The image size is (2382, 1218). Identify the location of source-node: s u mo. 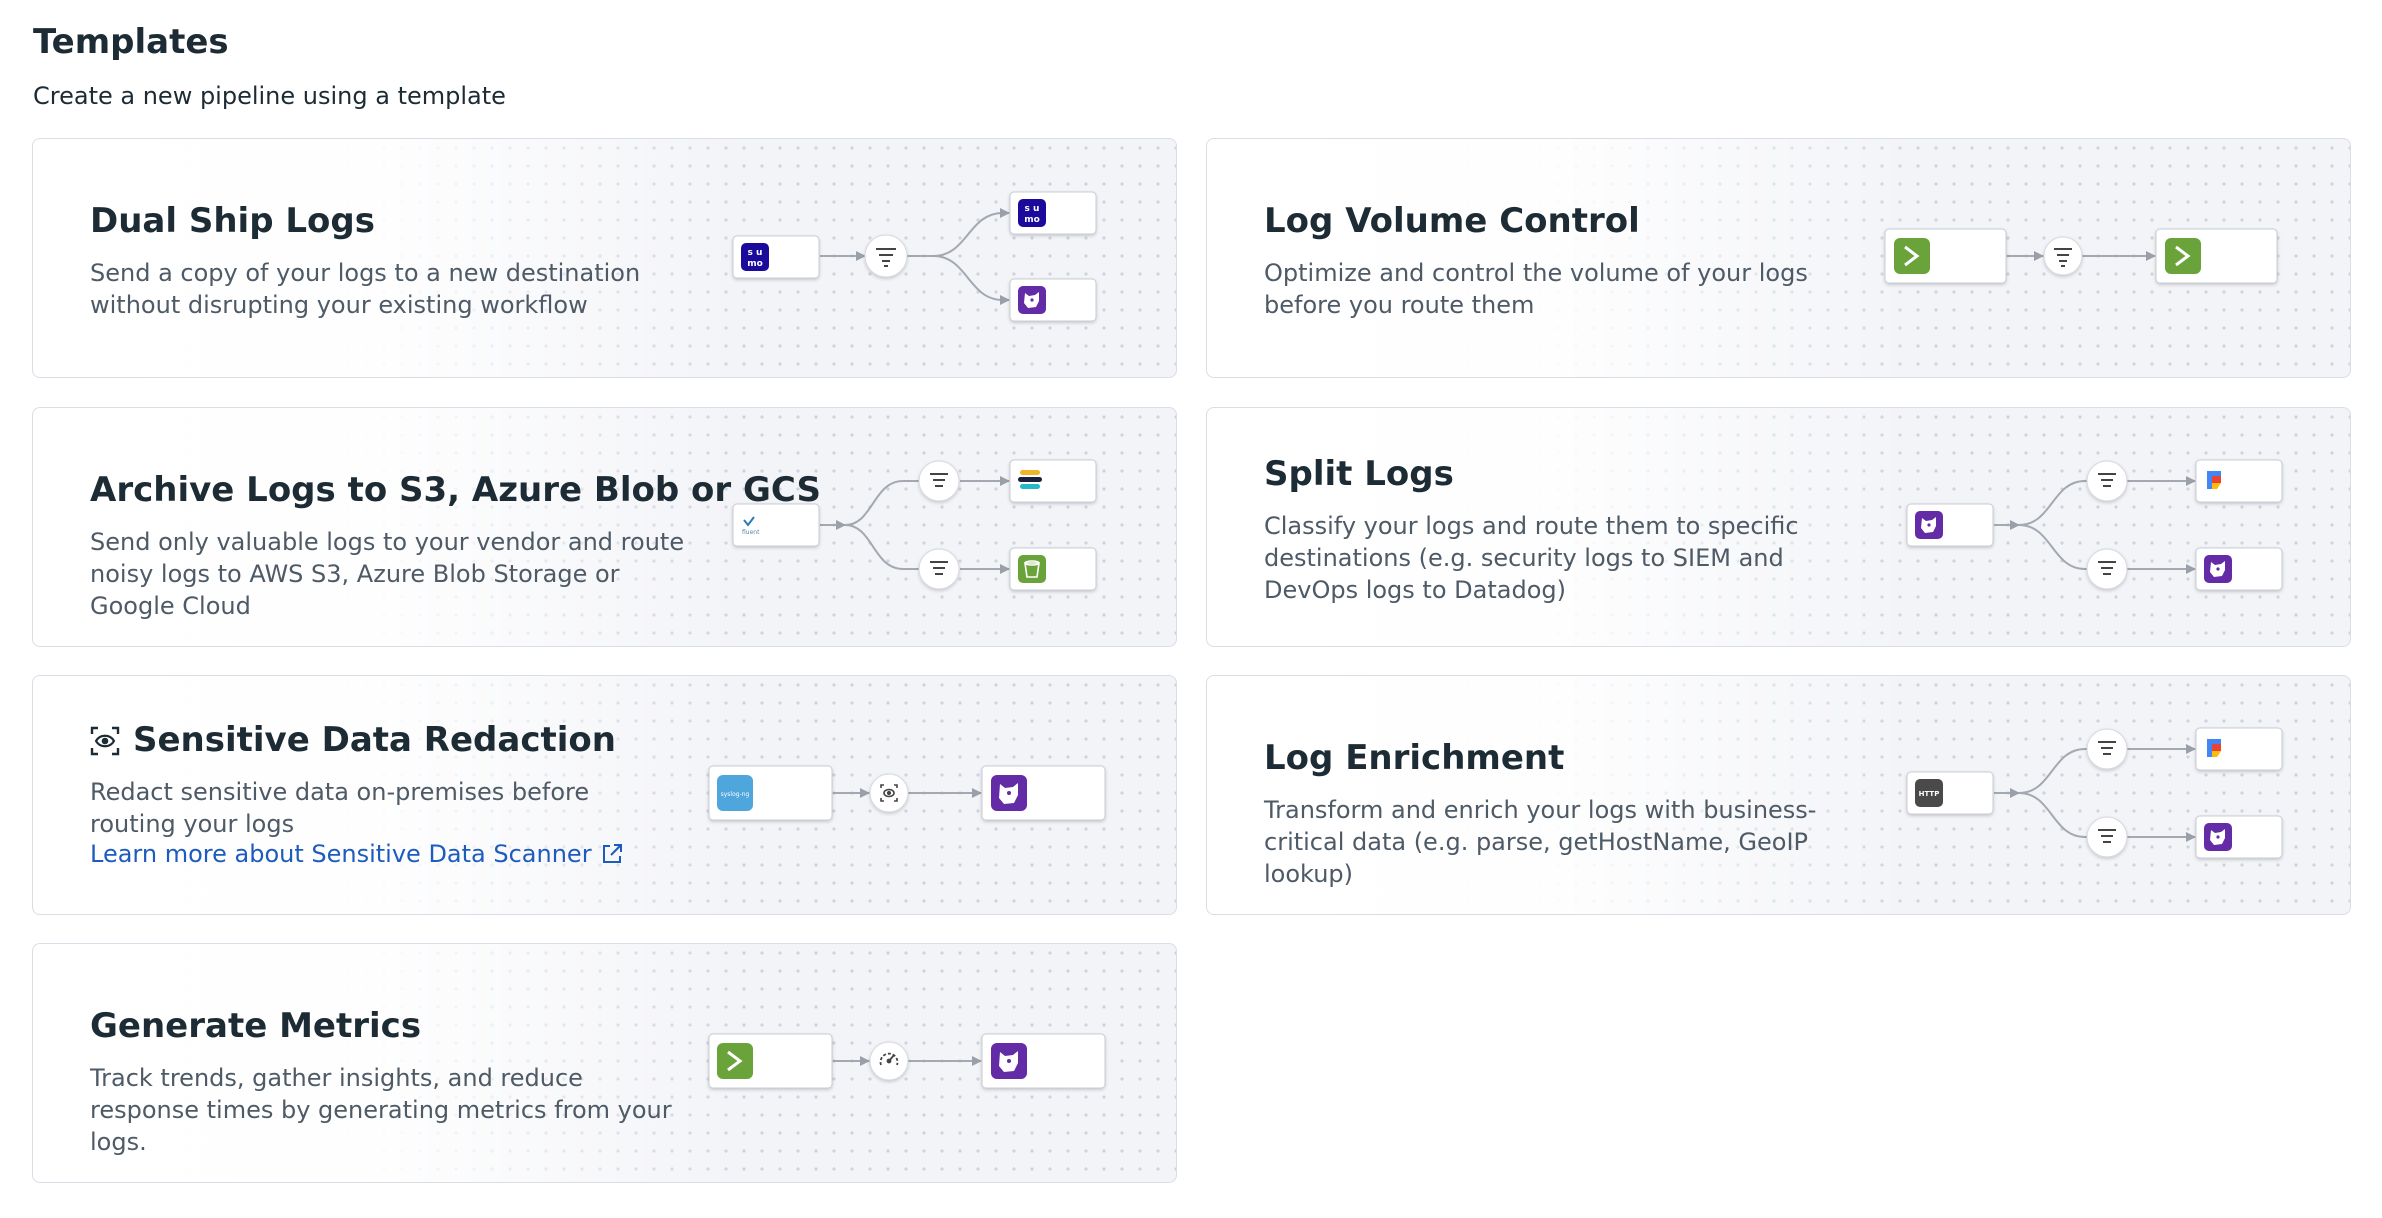
(776, 257).